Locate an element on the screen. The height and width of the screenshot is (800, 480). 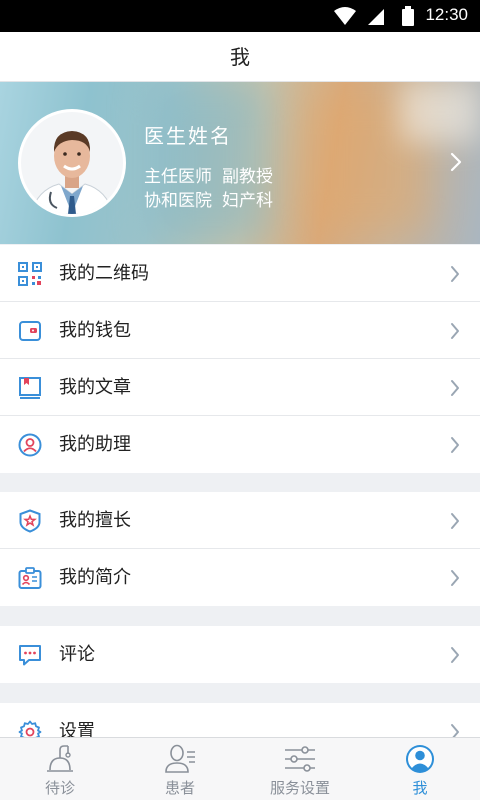
service-settings-icon is located at coordinates (300, 759).